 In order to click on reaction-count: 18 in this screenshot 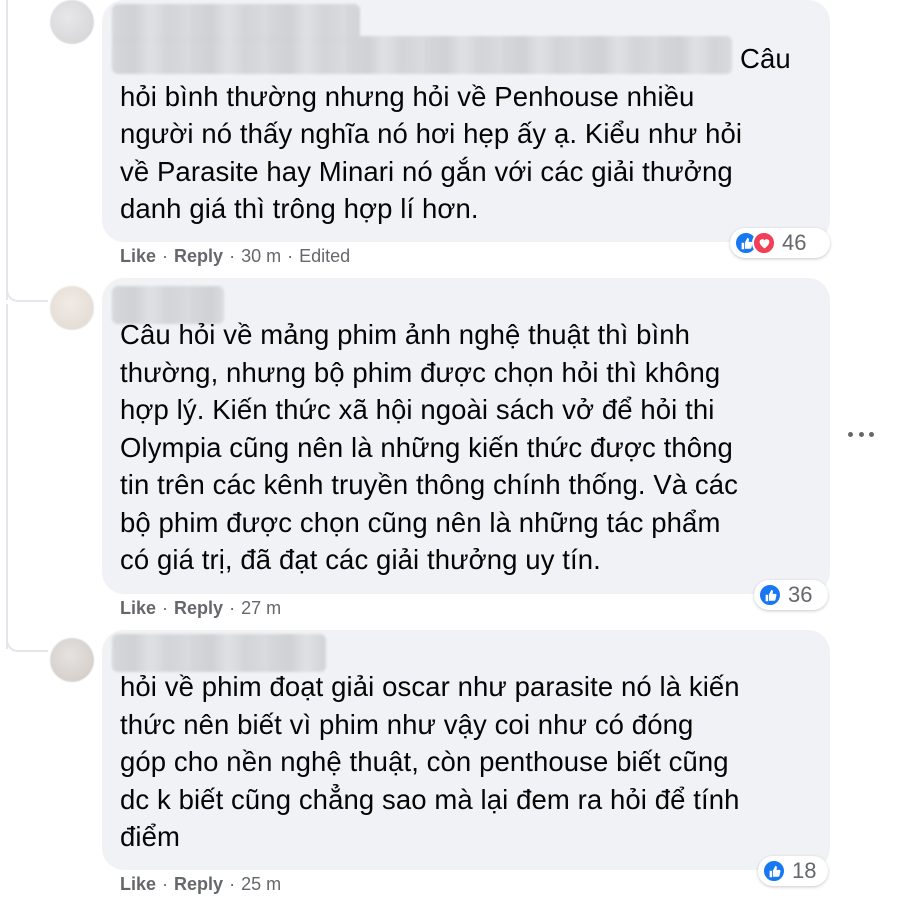, I will do `click(804, 870)`.